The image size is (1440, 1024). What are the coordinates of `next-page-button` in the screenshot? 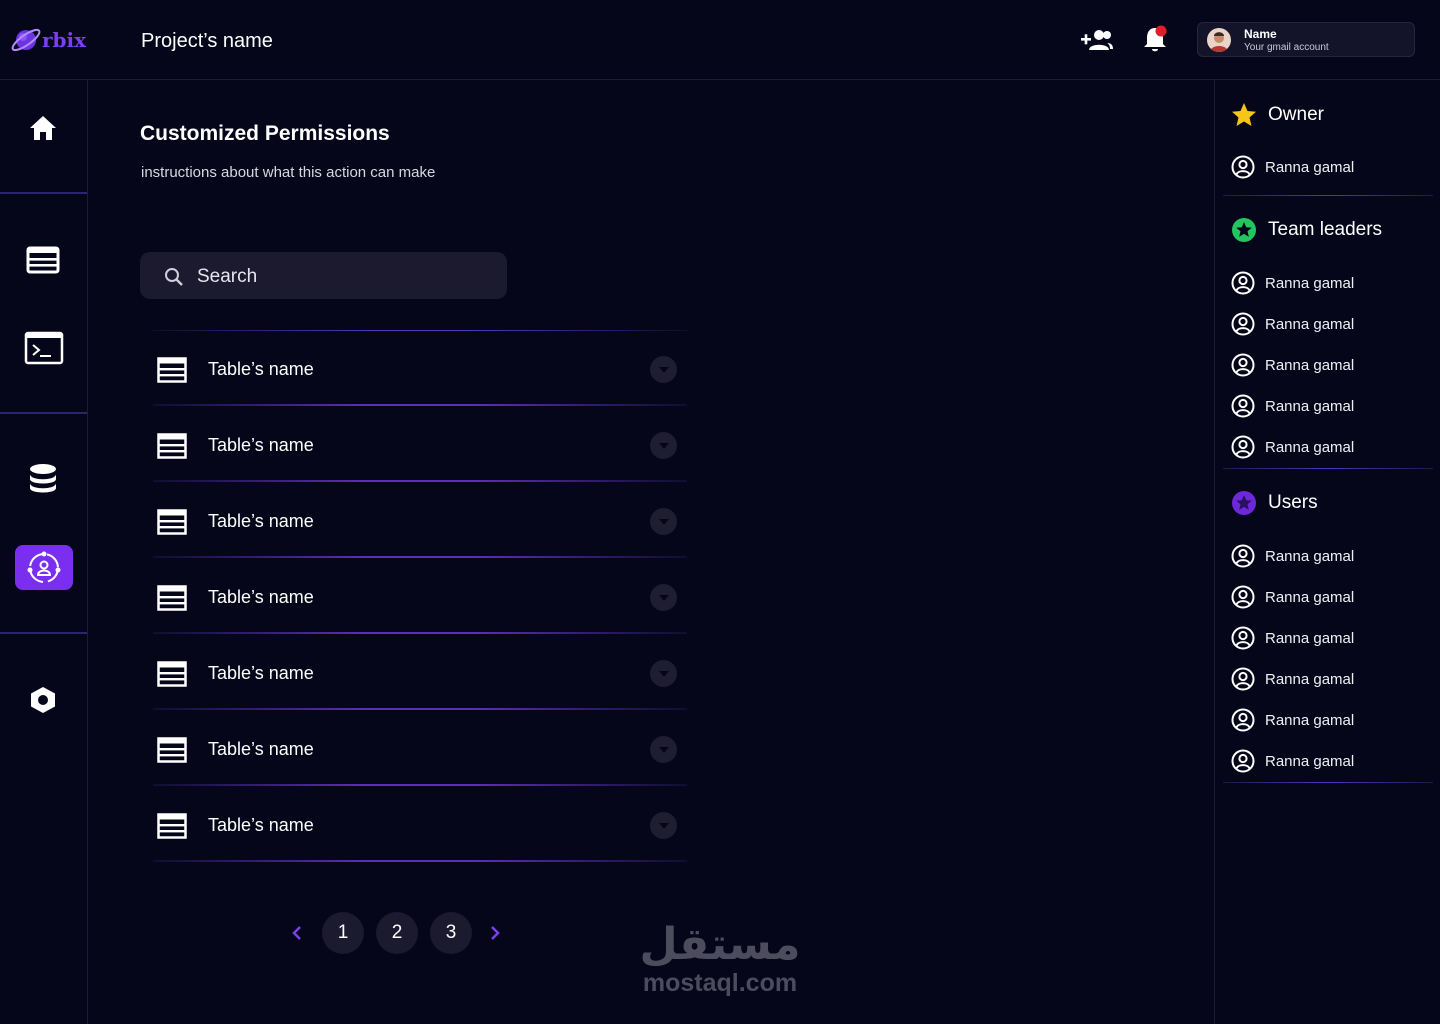 It's located at (495, 935).